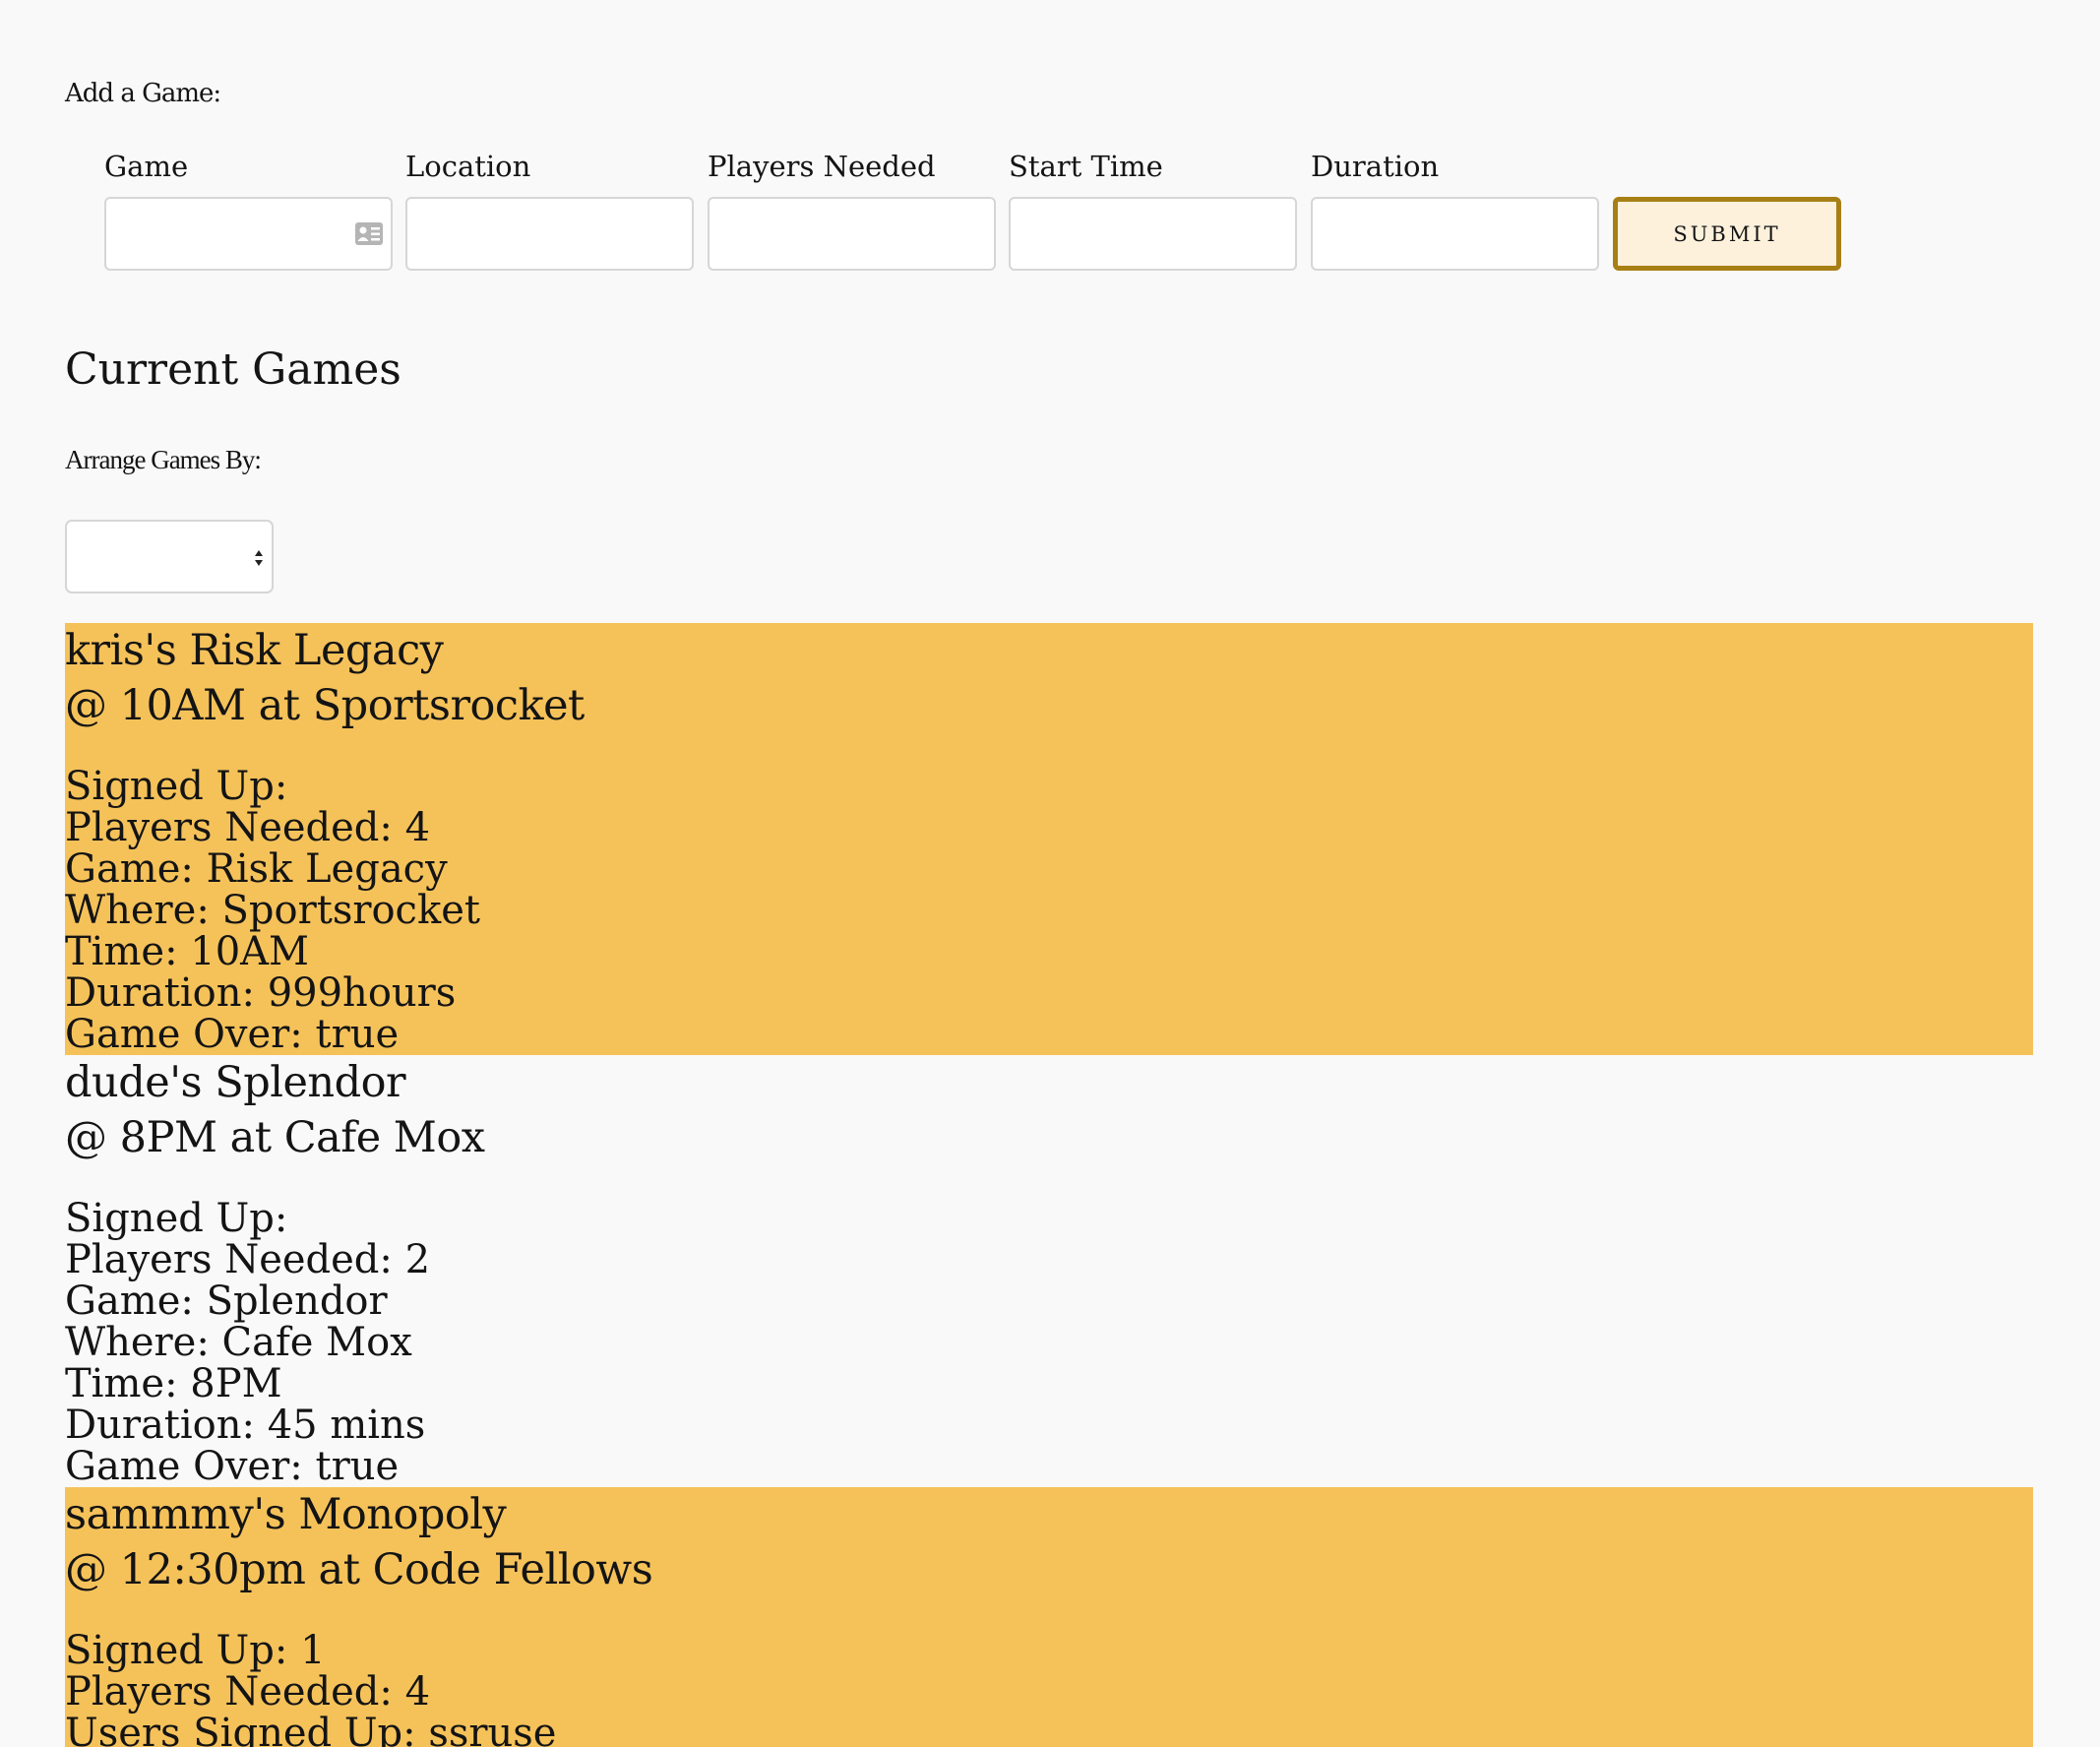  Describe the element at coordinates (248, 1259) in the screenshot. I see `players-needed: Players Needed: 2` at that location.